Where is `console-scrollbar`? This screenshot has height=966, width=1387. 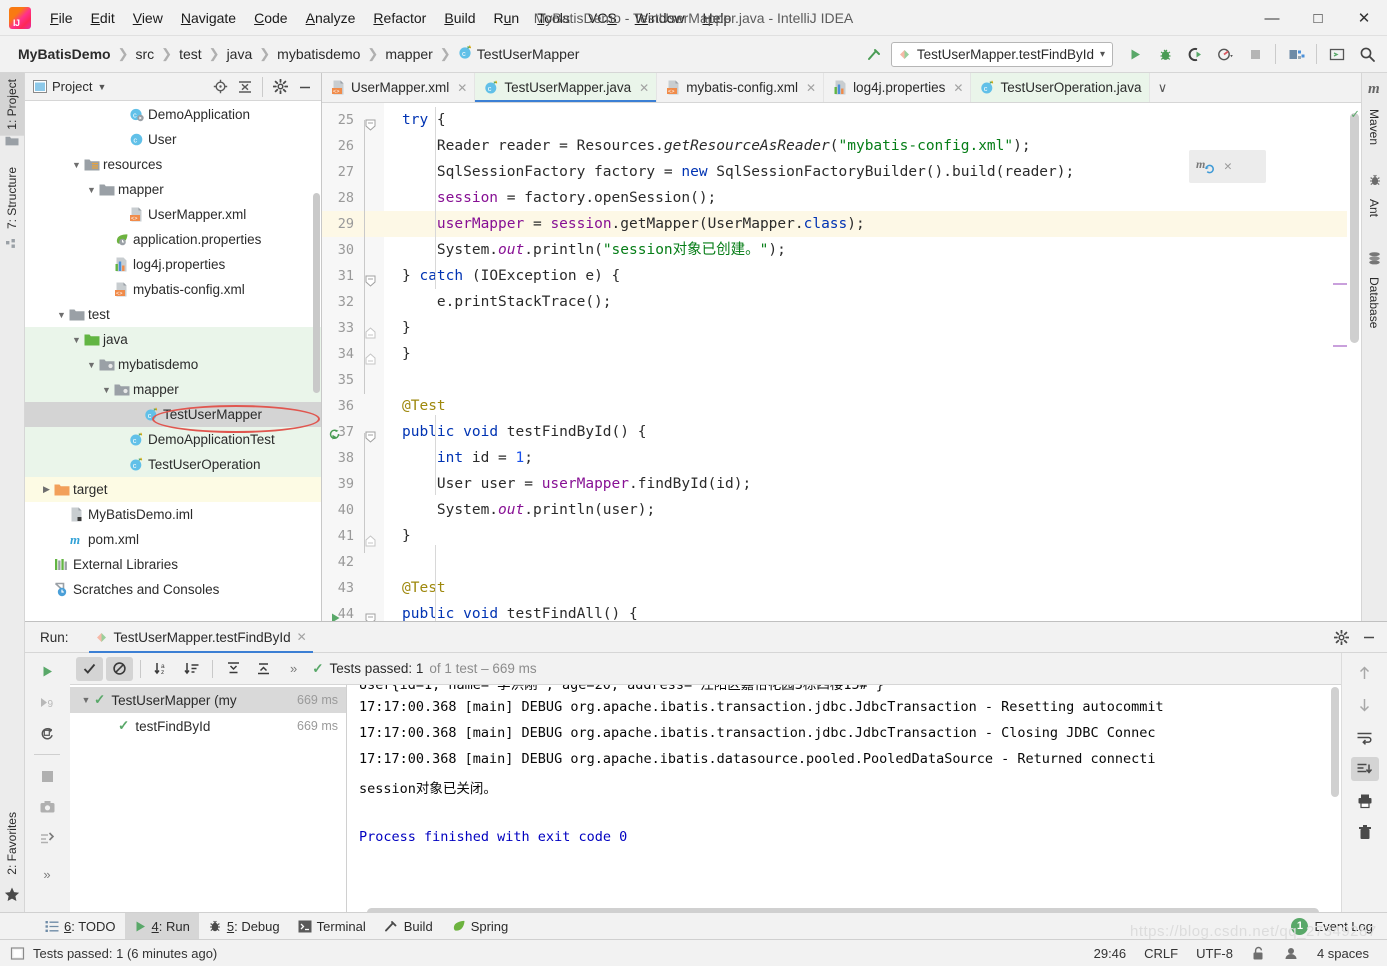 console-scrollbar is located at coordinates (1335, 802).